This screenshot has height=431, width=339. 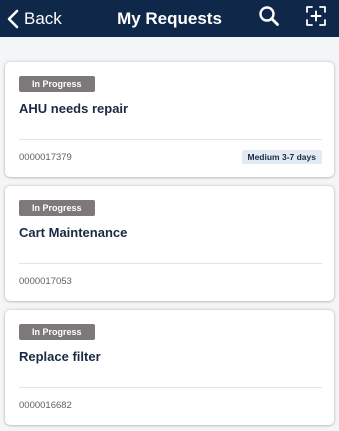 I want to click on back-button: Back, so click(x=34, y=18).